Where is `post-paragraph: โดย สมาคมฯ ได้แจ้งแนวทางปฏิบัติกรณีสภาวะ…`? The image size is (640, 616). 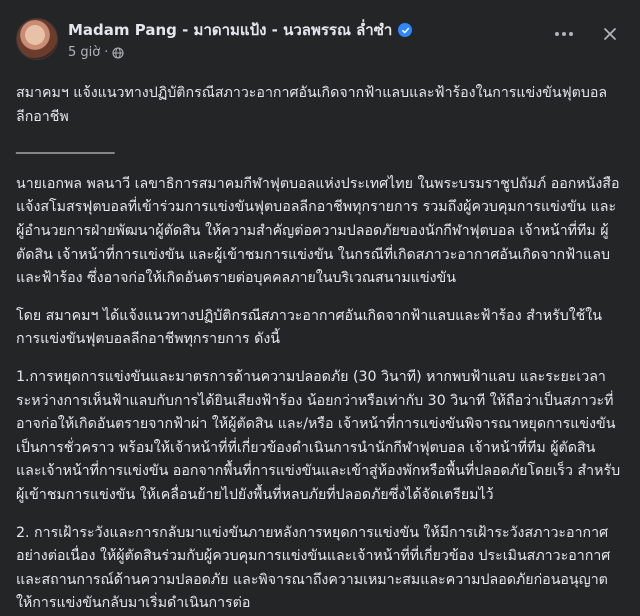
post-paragraph: โดย สมาคมฯ ได้แจ้งแนวทางปฏิบัติกรณีสภาวะ… is located at coordinates (309, 327).